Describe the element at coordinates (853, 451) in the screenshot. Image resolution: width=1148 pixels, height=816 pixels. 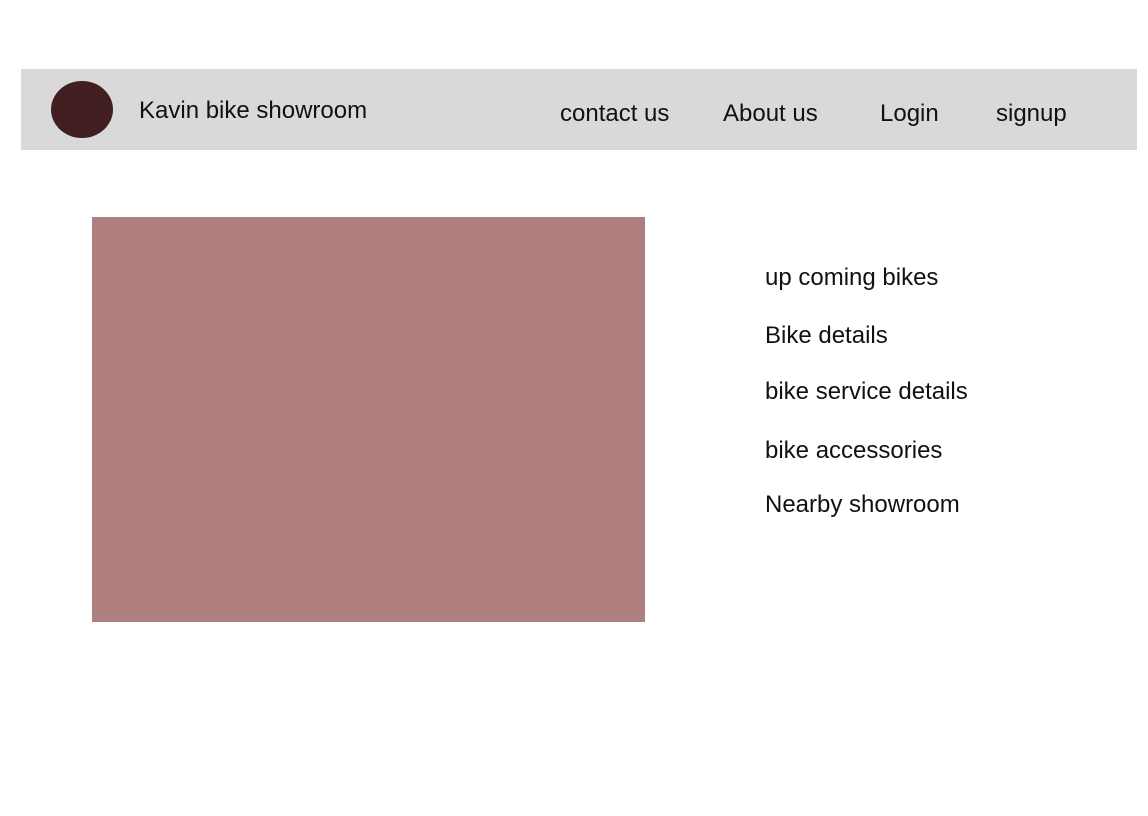
I see `menu-item-bike-accessories: bike accessories` at that location.